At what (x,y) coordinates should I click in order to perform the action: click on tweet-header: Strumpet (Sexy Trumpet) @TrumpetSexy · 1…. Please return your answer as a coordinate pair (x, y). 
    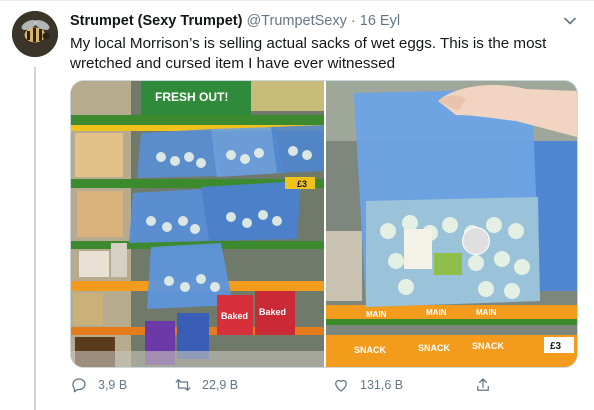
    Looking at the image, I should click on (235, 23).